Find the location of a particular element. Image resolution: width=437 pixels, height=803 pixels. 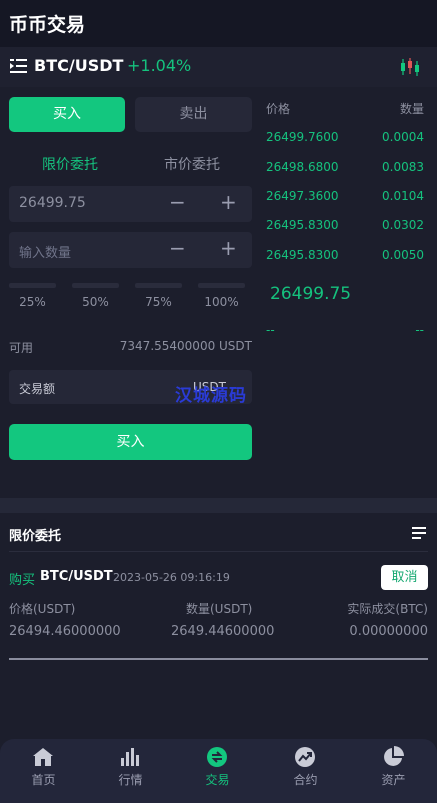

pair-change: +1.04% is located at coordinates (159, 65).